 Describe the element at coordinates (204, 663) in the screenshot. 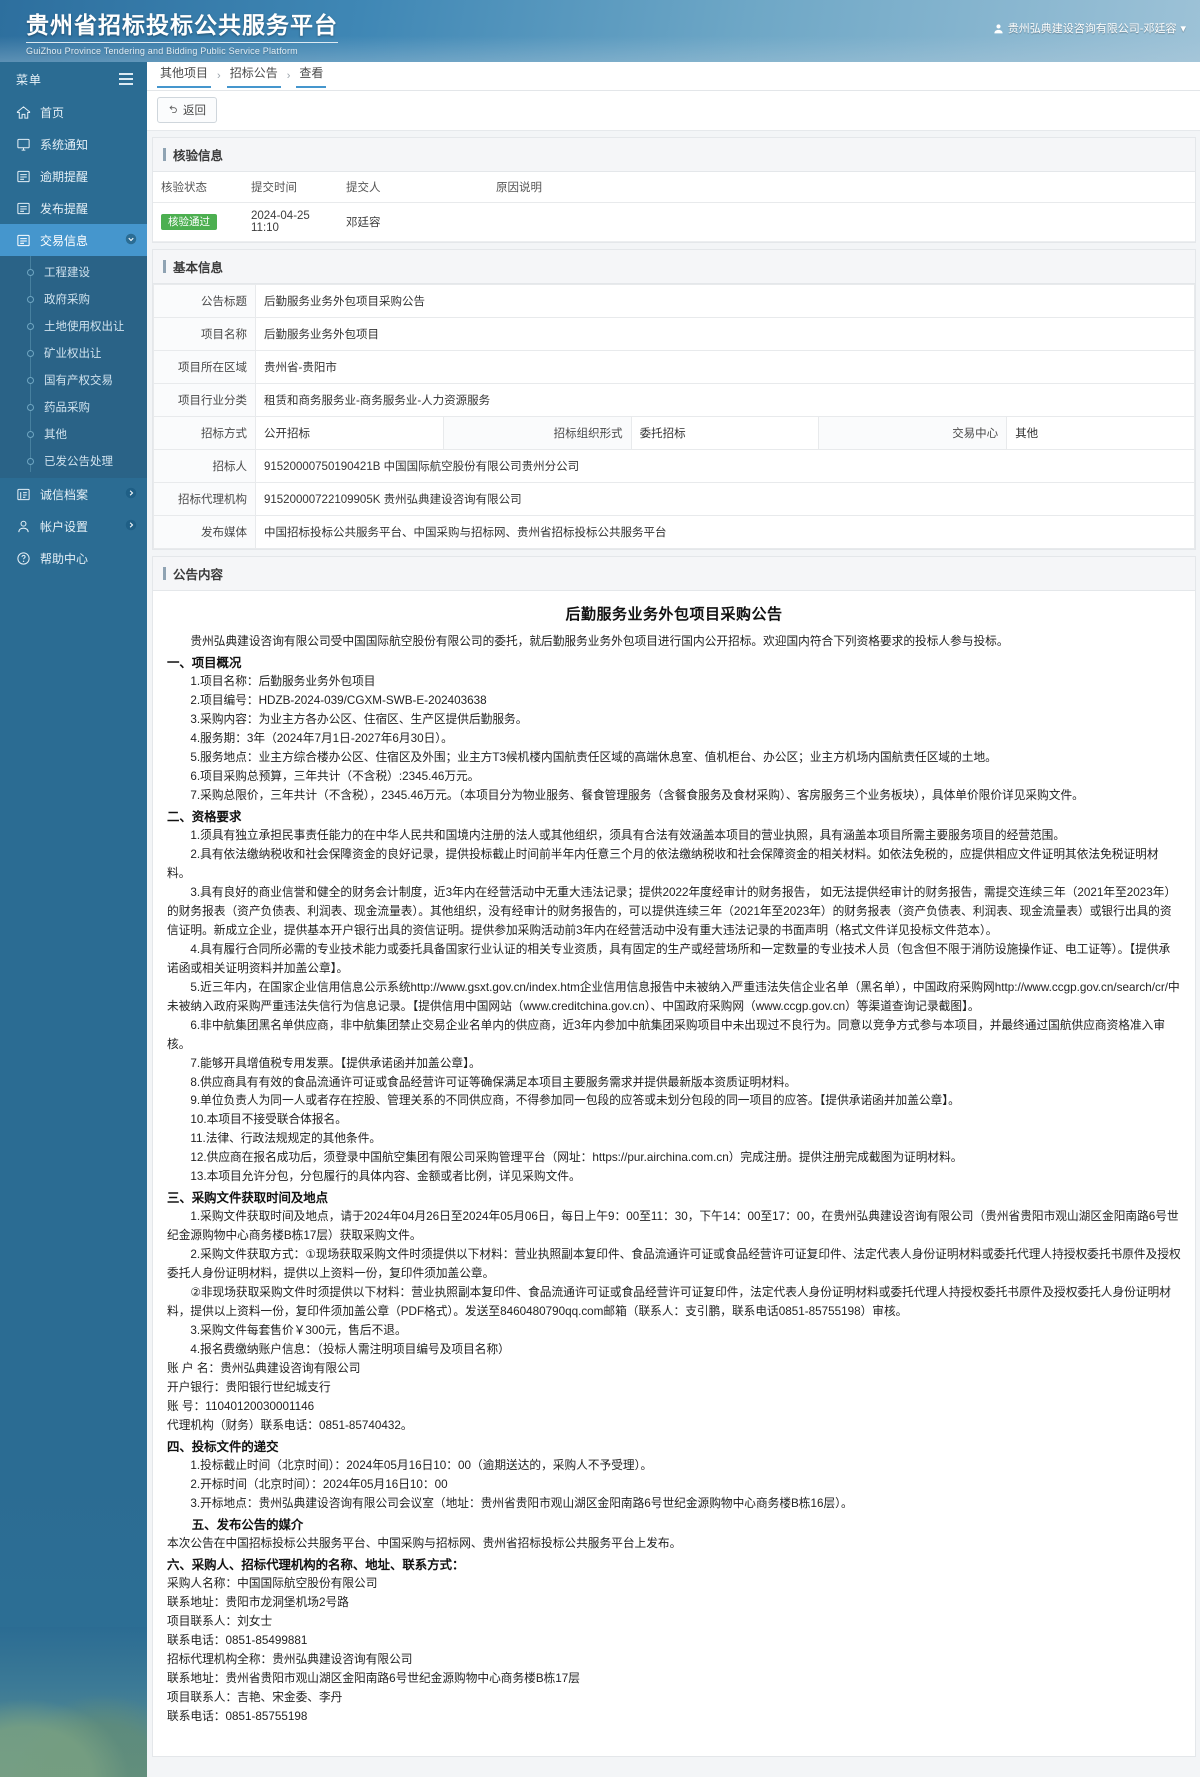

I see `section-heading: 一、项目概况` at that location.